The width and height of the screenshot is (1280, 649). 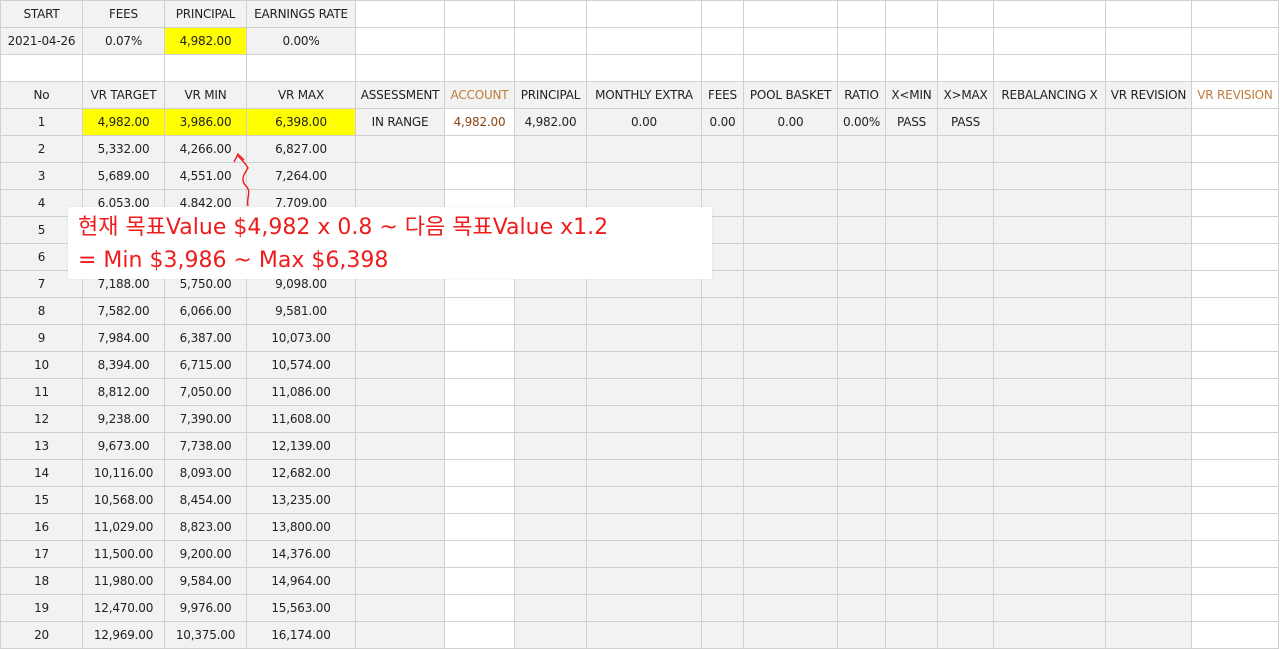 What do you see at coordinates (123, 41) in the screenshot?
I see `top-value-fees: 0.07%` at bounding box center [123, 41].